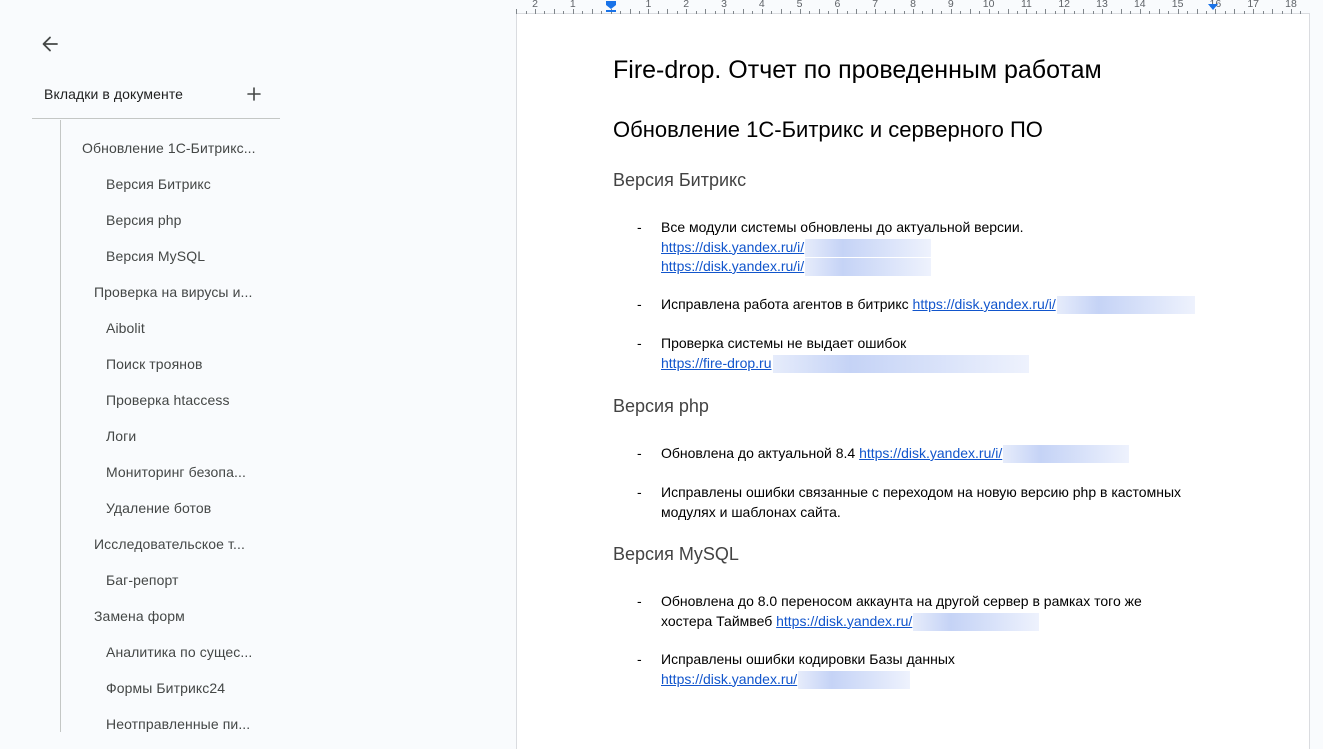  What do you see at coordinates (191, 688) in the screenshot?
I see `outline-item: Формы Битрикс24` at bounding box center [191, 688].